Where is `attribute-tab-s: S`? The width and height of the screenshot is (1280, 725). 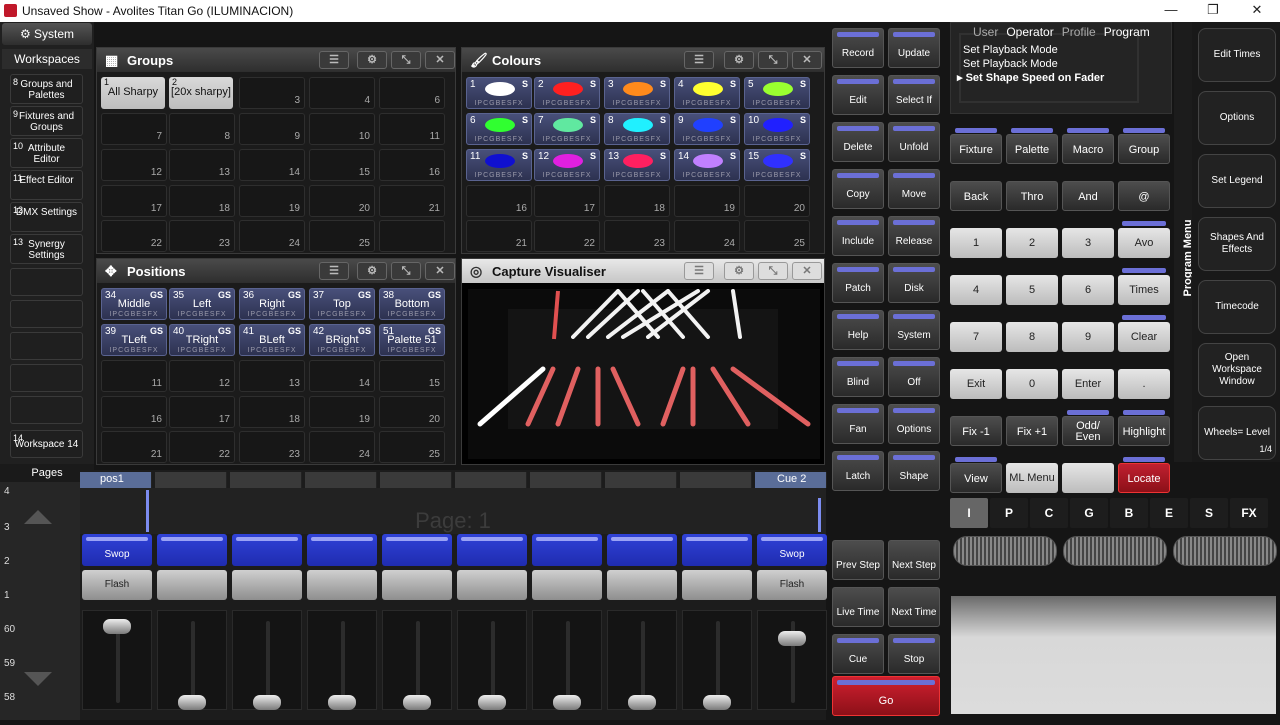
attribute-tab-s: S is located at coordinates (1209, 513).